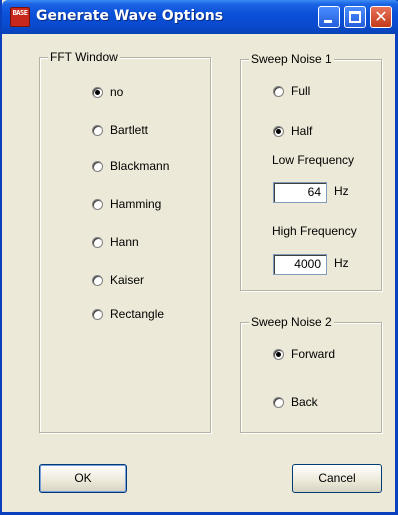  What do you see at coordinates (97, 92) in the screenshot?
I see `fft-option-no-radio` at bounding box center [97, 92].